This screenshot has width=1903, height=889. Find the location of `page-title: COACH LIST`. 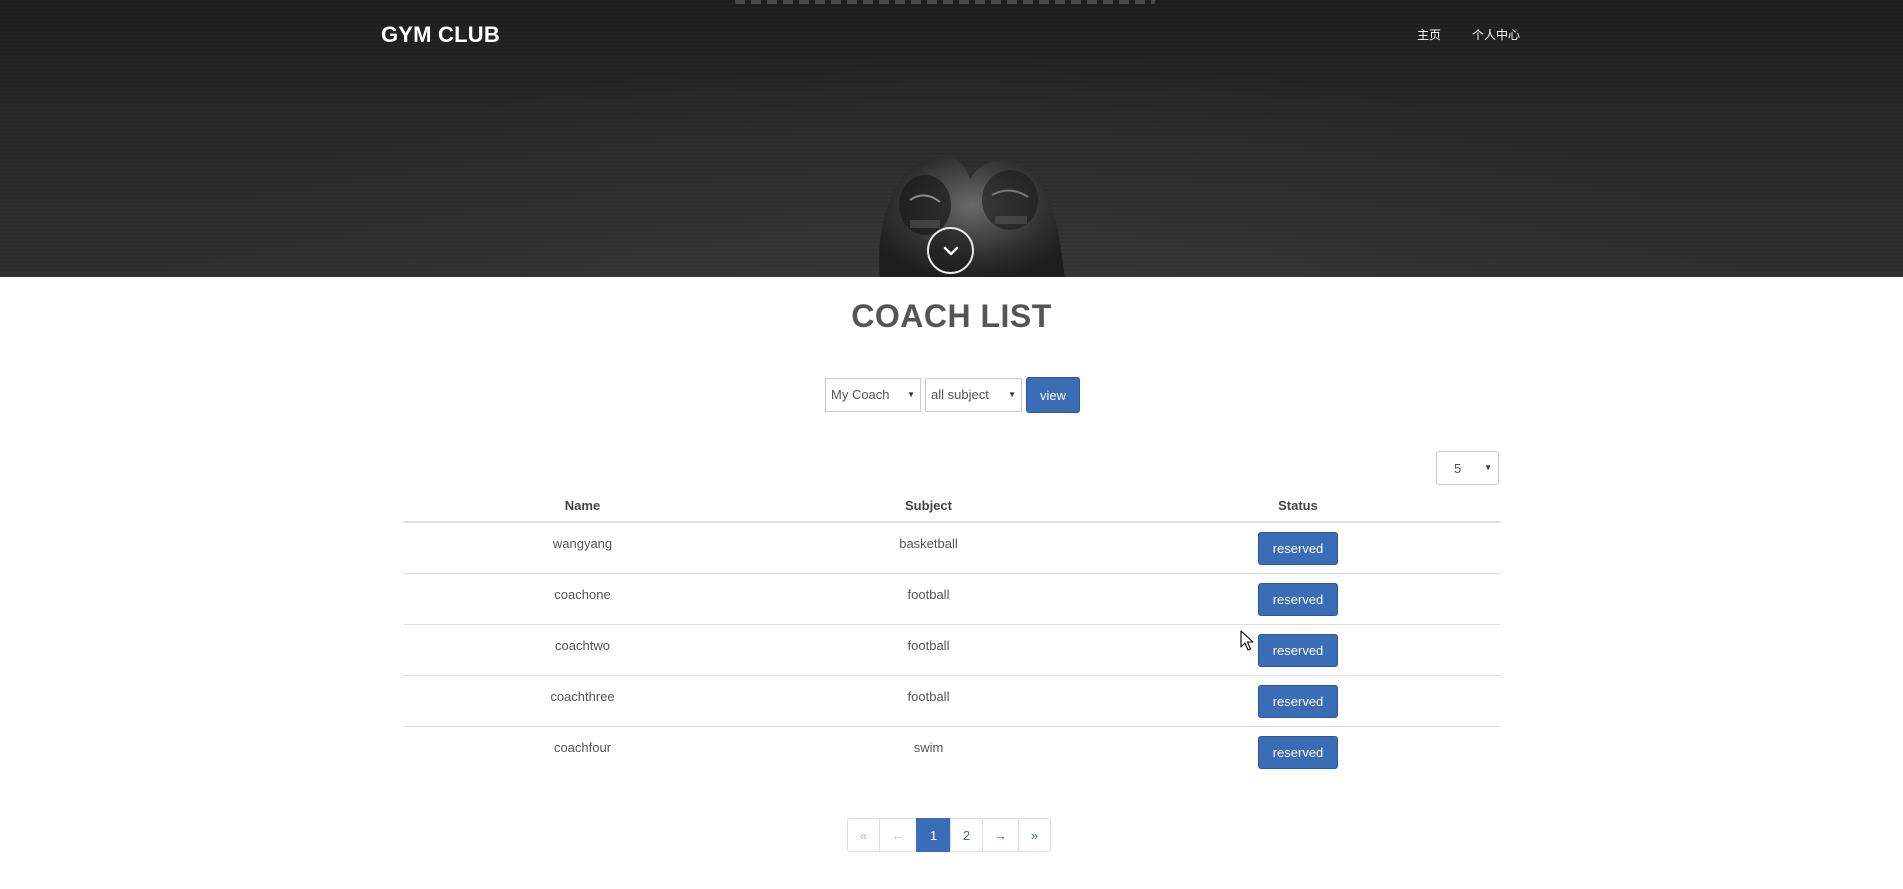

page-title: COACH LIST is located at coordinates (951, 316).